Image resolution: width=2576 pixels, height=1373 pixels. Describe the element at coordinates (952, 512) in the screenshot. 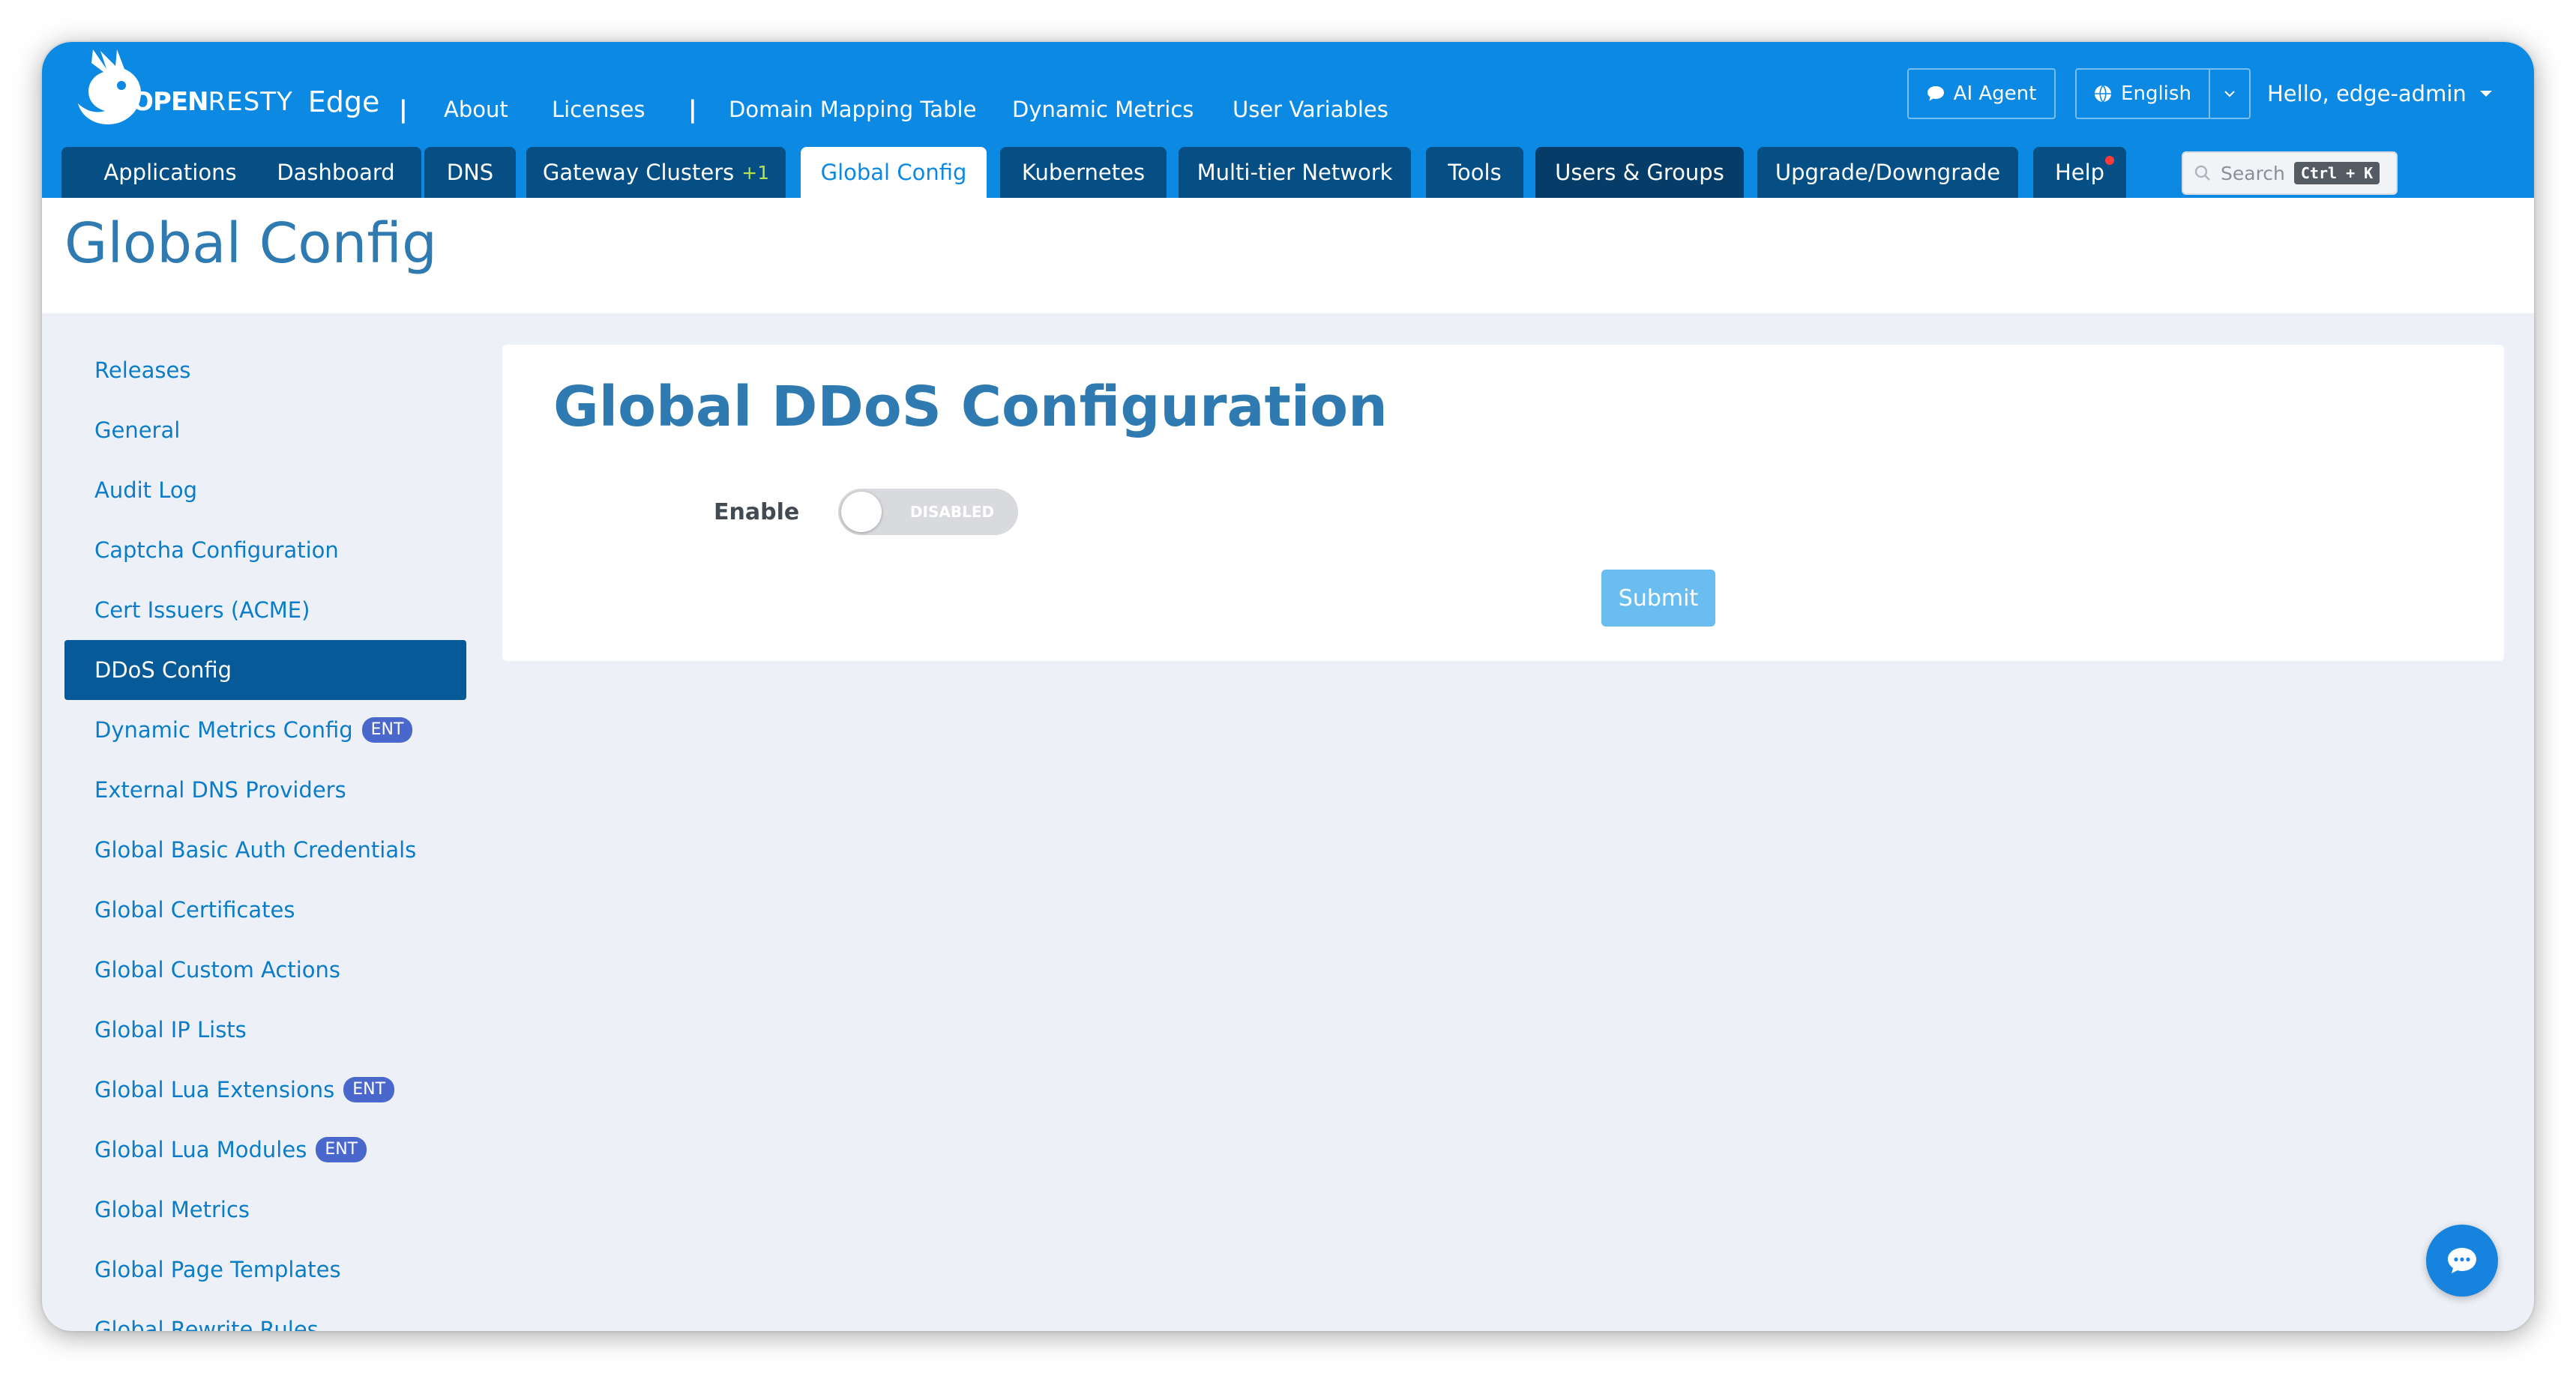

I see `toggle-state-text: DISABLED` at that location.